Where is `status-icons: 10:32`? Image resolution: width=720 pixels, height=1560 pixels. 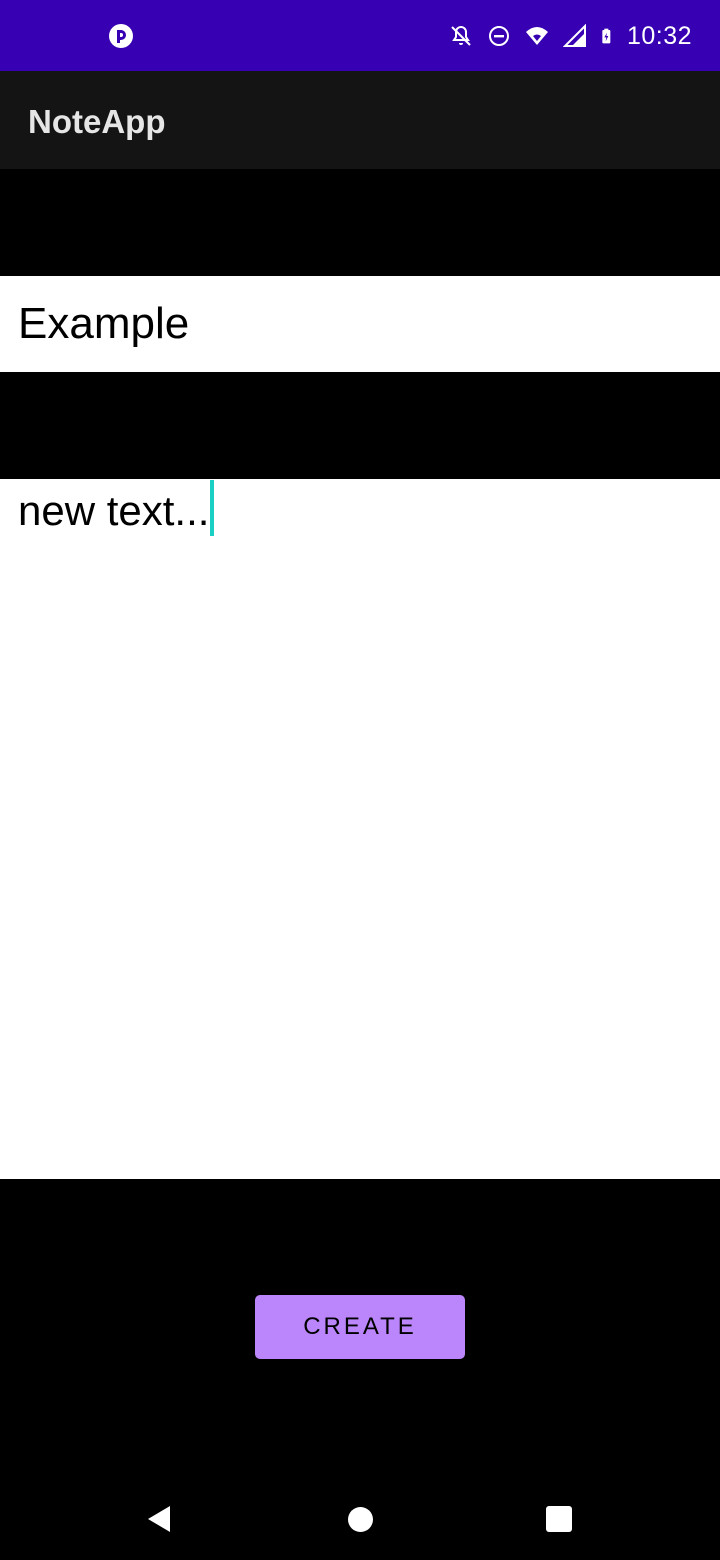 status-icons: 10:32 is located at coordinates (570, 36).